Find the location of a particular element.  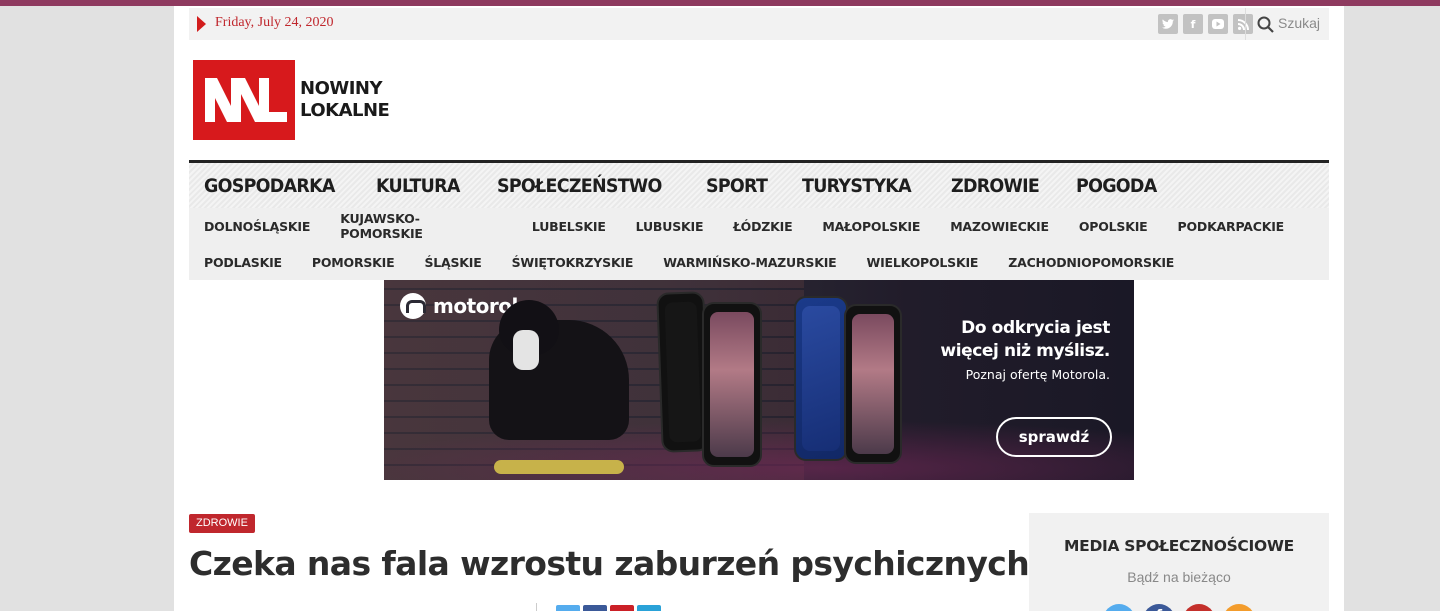

social-media-widget: MEDIA SPOŁECZNOŚCIOWE Bądź na bieżąco f is located at coordinates (1179, 562).